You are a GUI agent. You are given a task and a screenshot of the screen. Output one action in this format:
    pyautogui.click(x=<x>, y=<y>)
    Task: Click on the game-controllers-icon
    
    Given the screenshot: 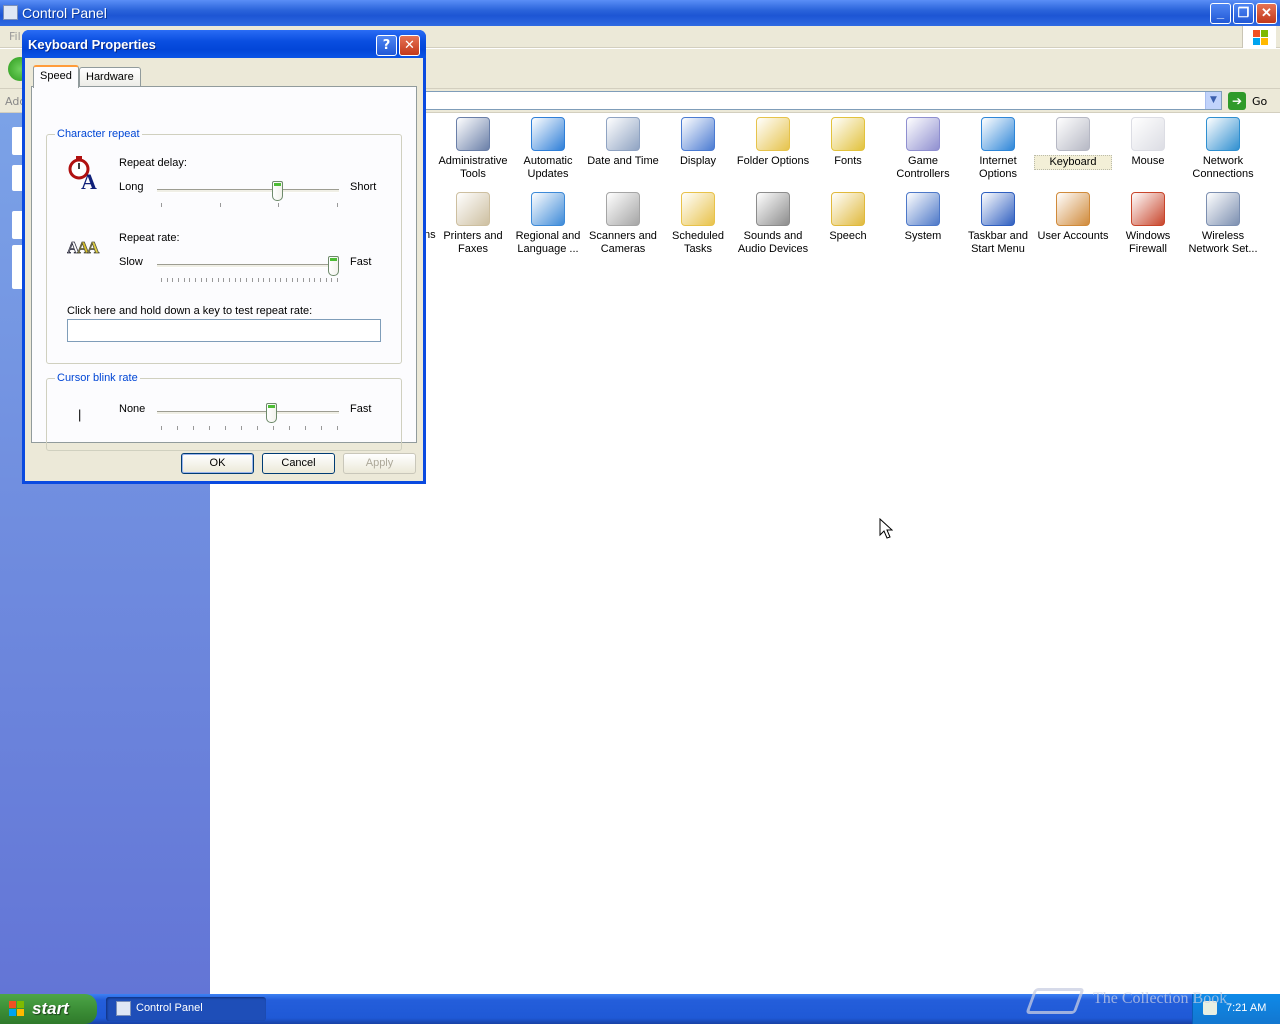 What is the action you would take?
    pyautogui.click(x=923, y=134)
    